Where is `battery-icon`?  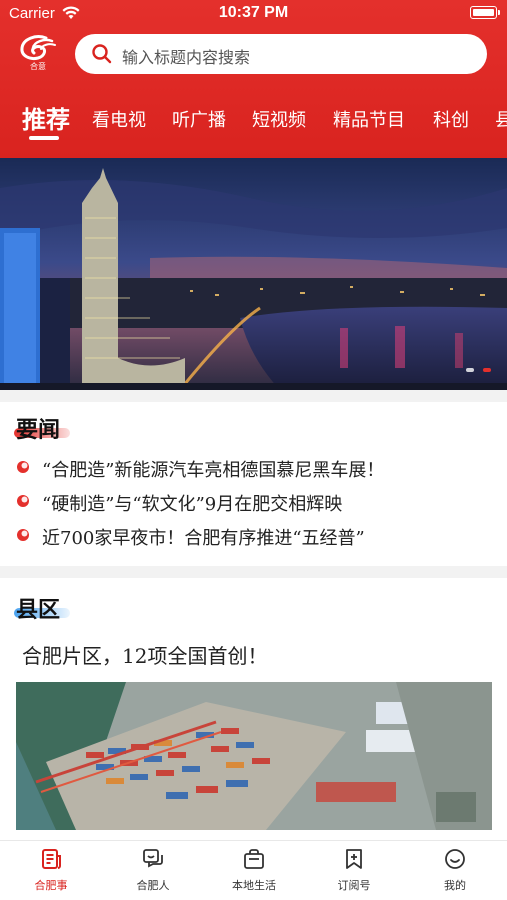
battery-icon is located at coordinates (485, 12).